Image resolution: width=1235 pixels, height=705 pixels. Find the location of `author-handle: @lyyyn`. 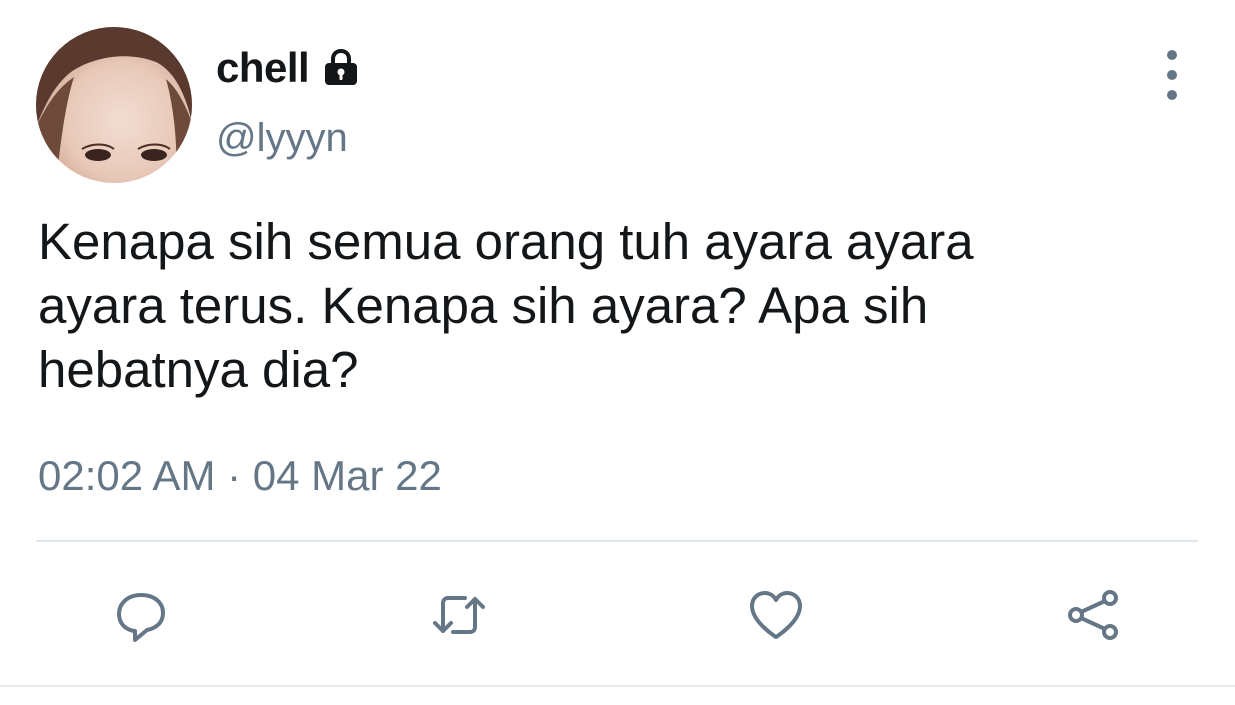

author-handle: @lyyyn is located at coordinates (282, 138).